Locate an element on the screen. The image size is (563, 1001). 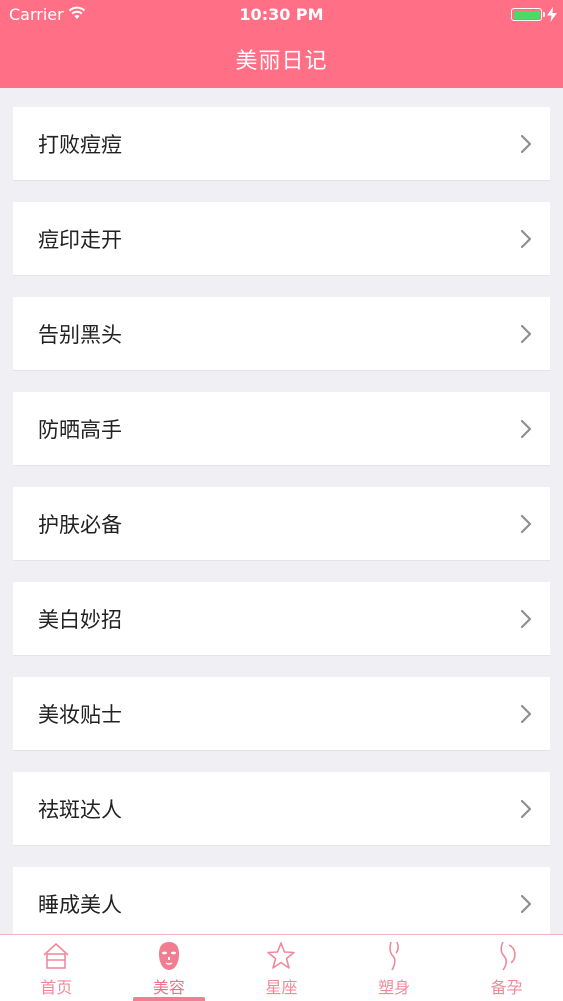
tab-beauty: 美容 is located at coordinates (169, 968).